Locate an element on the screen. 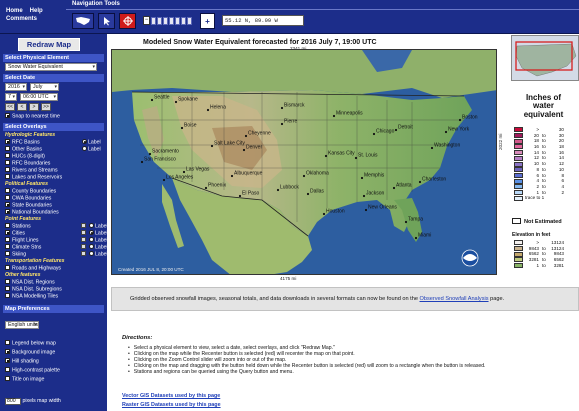  city-label: New Orleans is located at coordinates (382, 208).